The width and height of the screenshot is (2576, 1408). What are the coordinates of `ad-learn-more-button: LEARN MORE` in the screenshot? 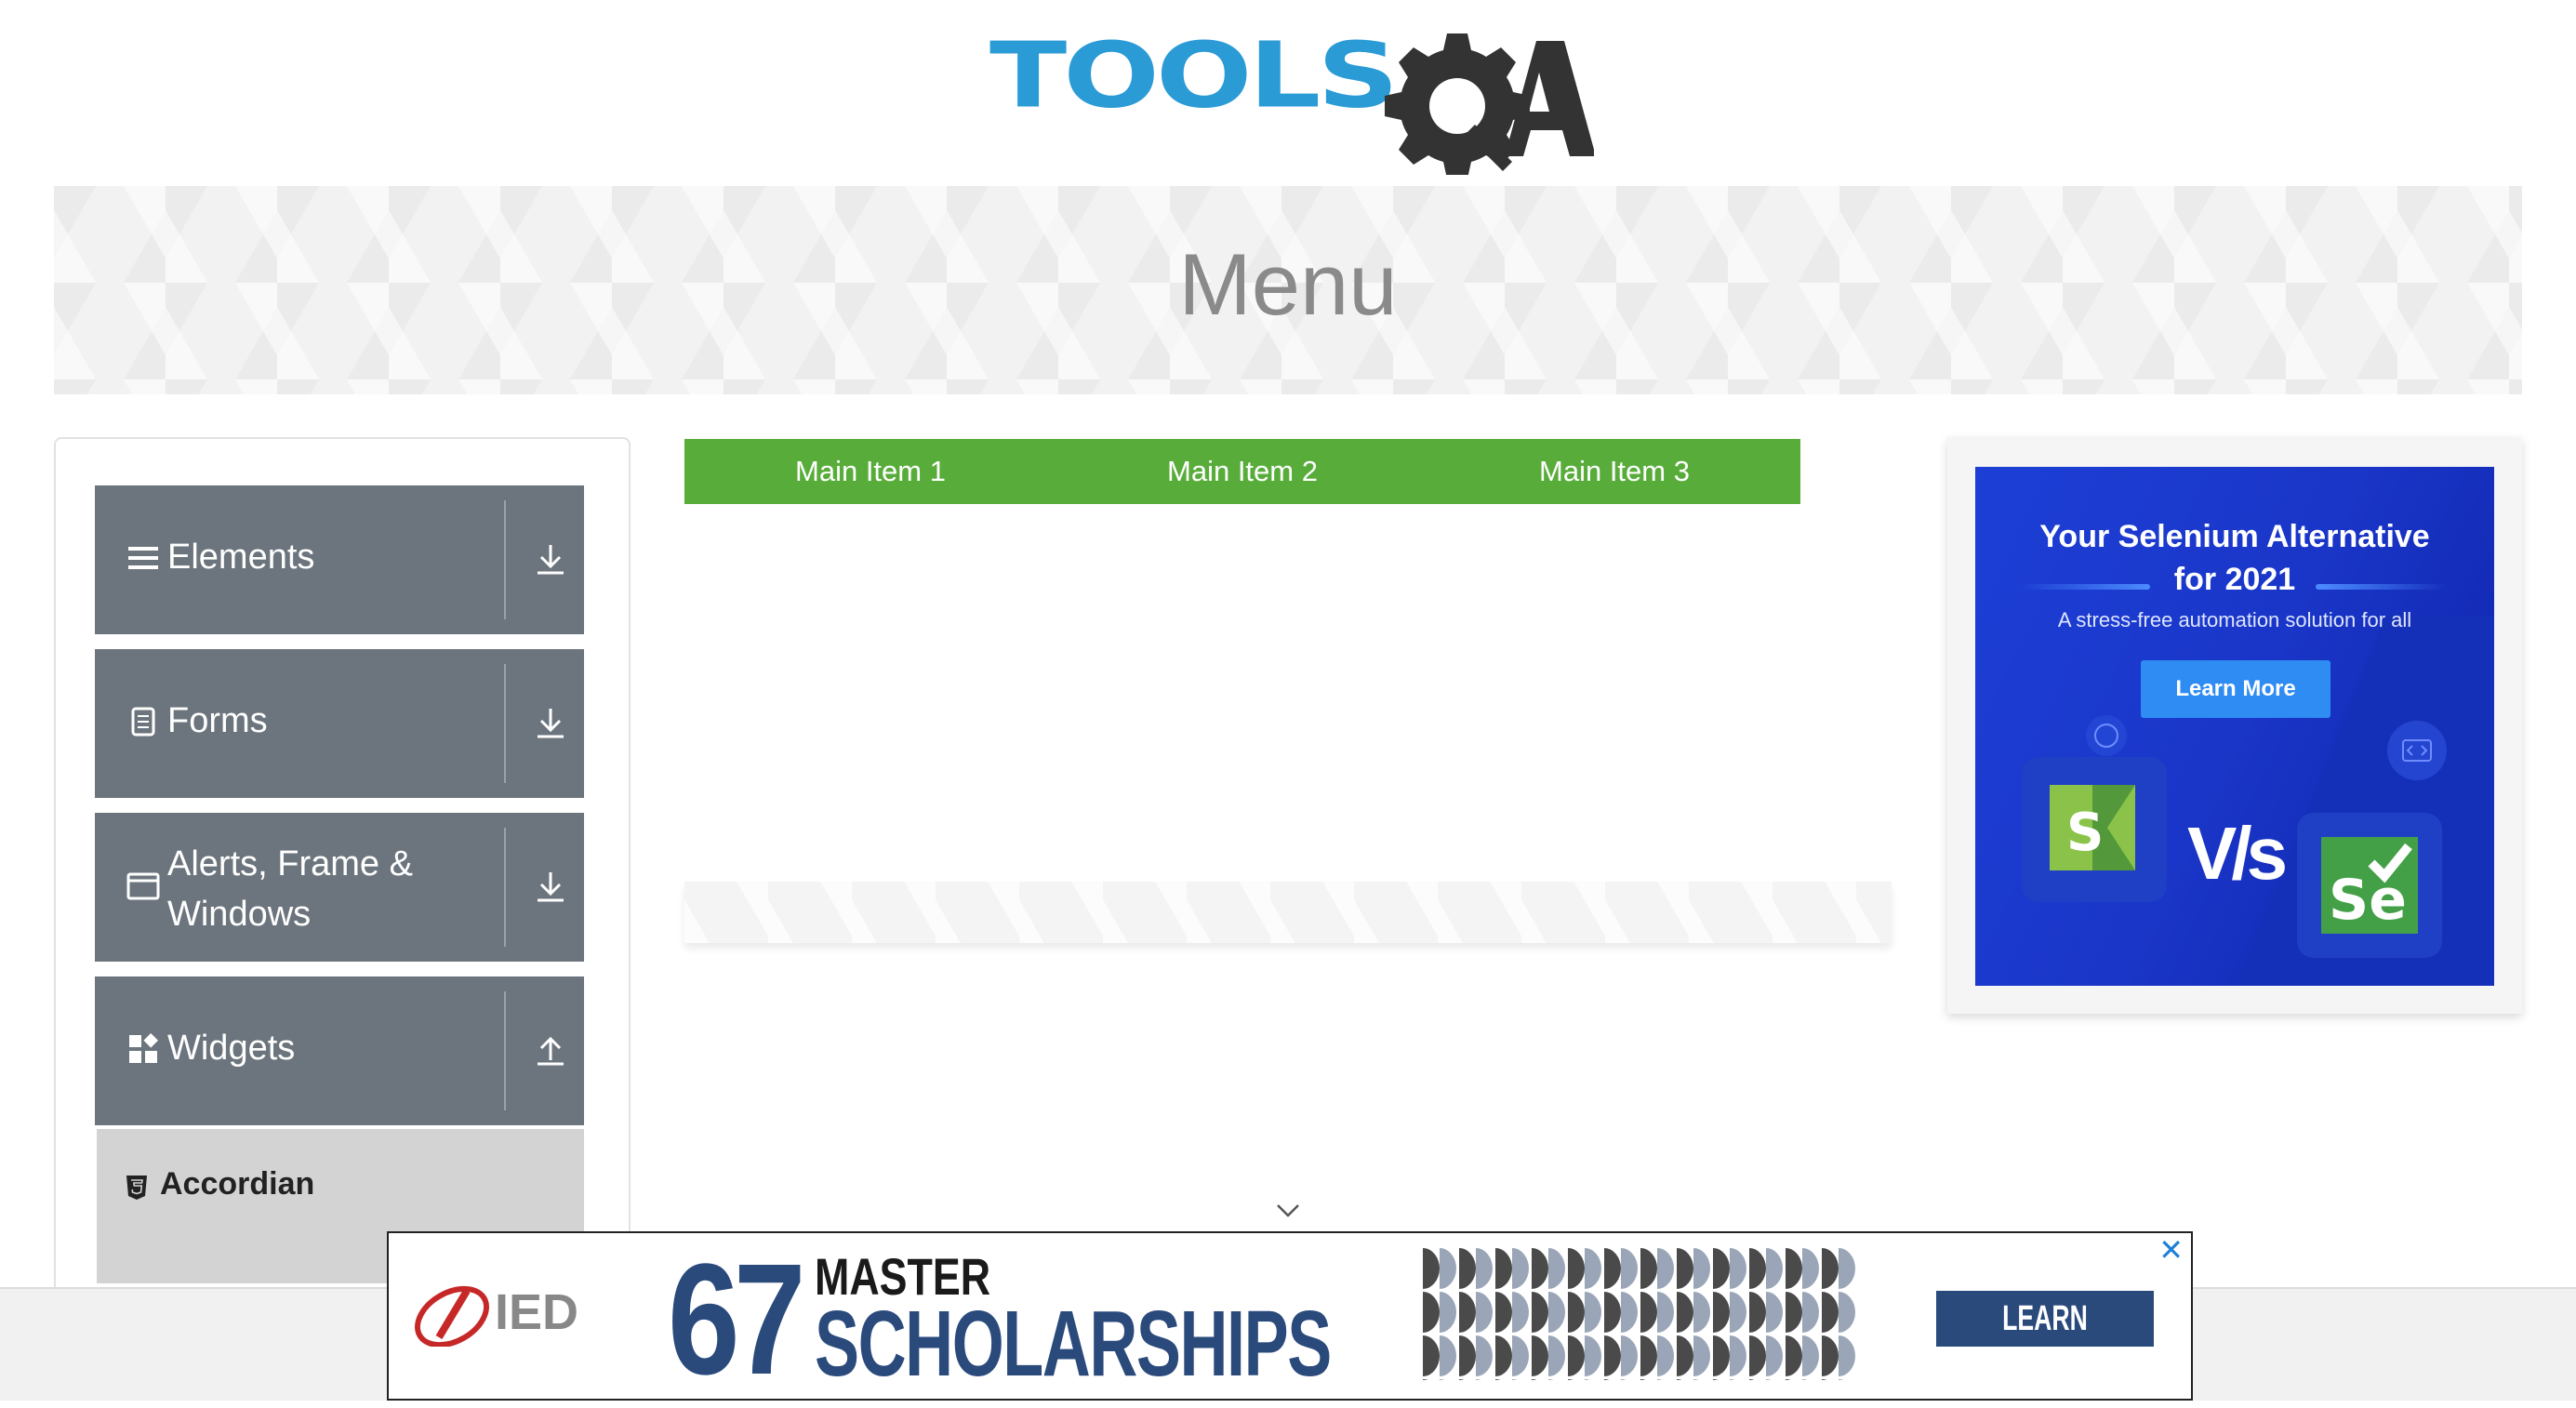 It's located at (2045, 1342).